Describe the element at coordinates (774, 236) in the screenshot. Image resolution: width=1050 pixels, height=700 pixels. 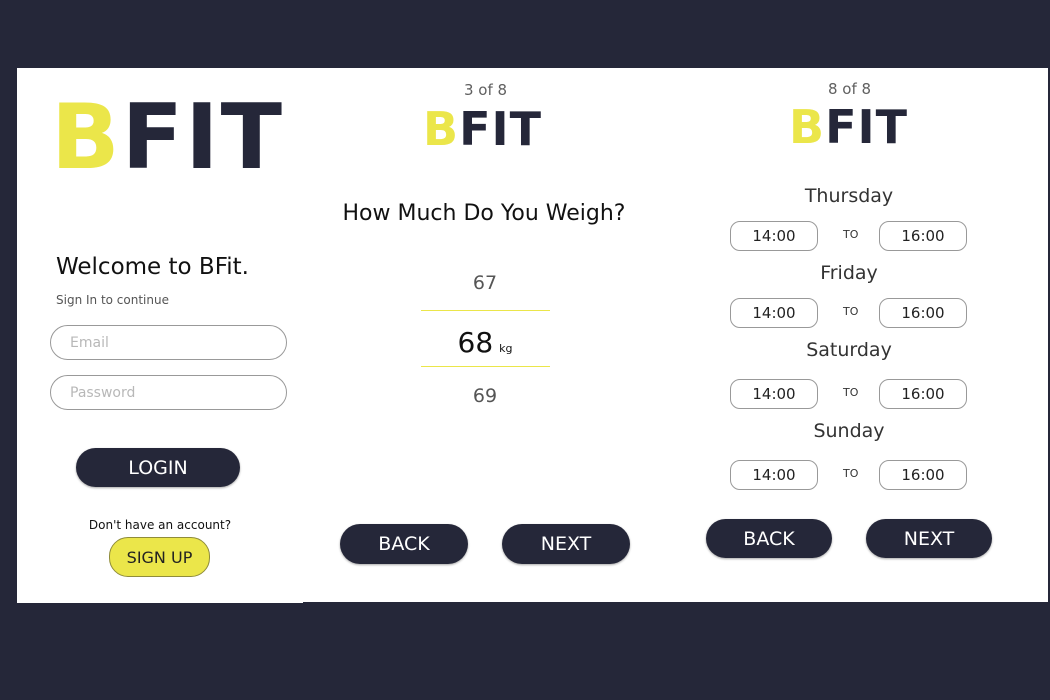
I see `start-time-thursday: 14:00` at that location.